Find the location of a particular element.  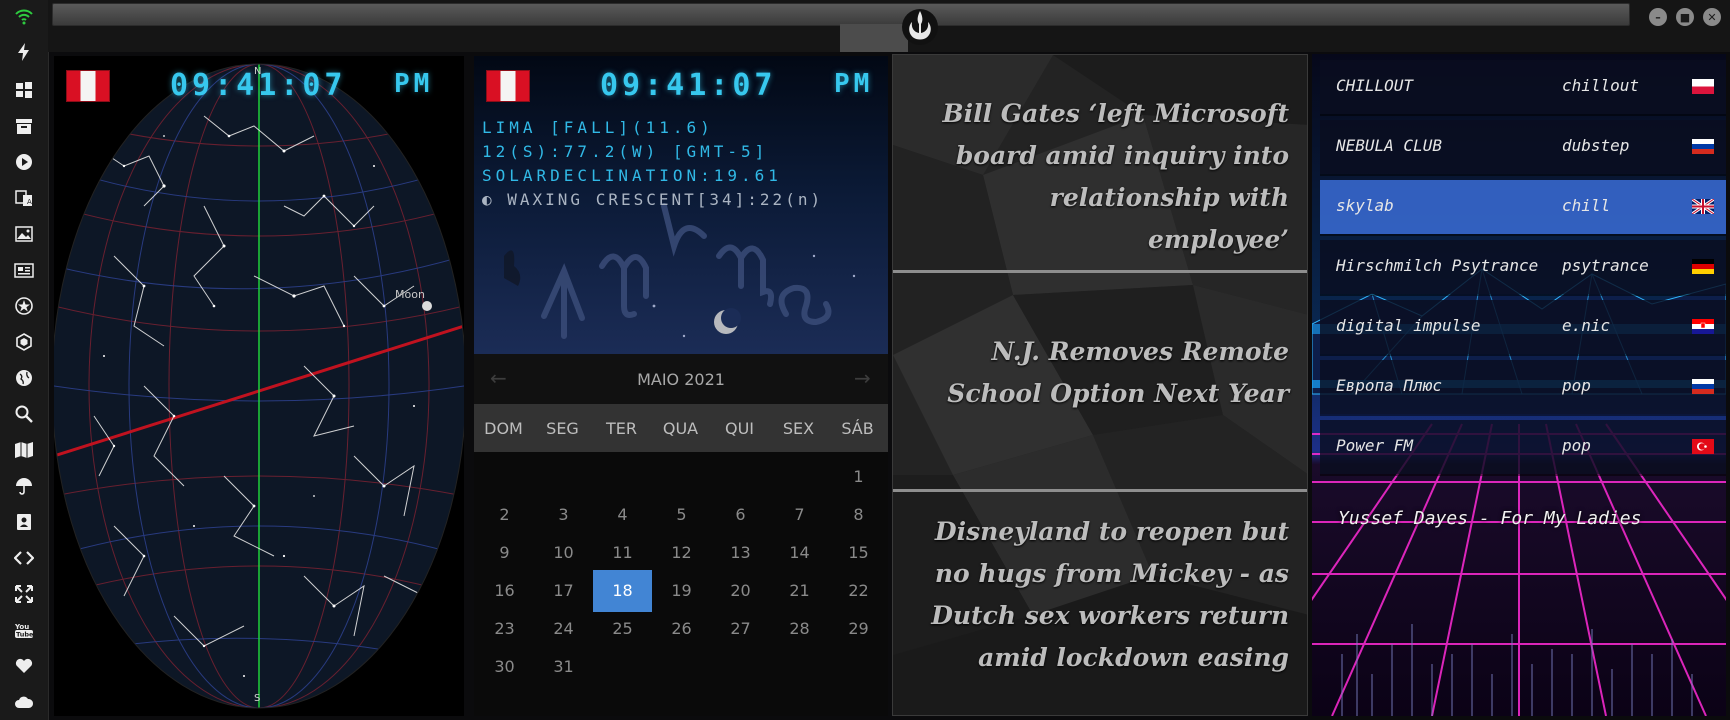

peru-flag is located at coordinates (508, 86).